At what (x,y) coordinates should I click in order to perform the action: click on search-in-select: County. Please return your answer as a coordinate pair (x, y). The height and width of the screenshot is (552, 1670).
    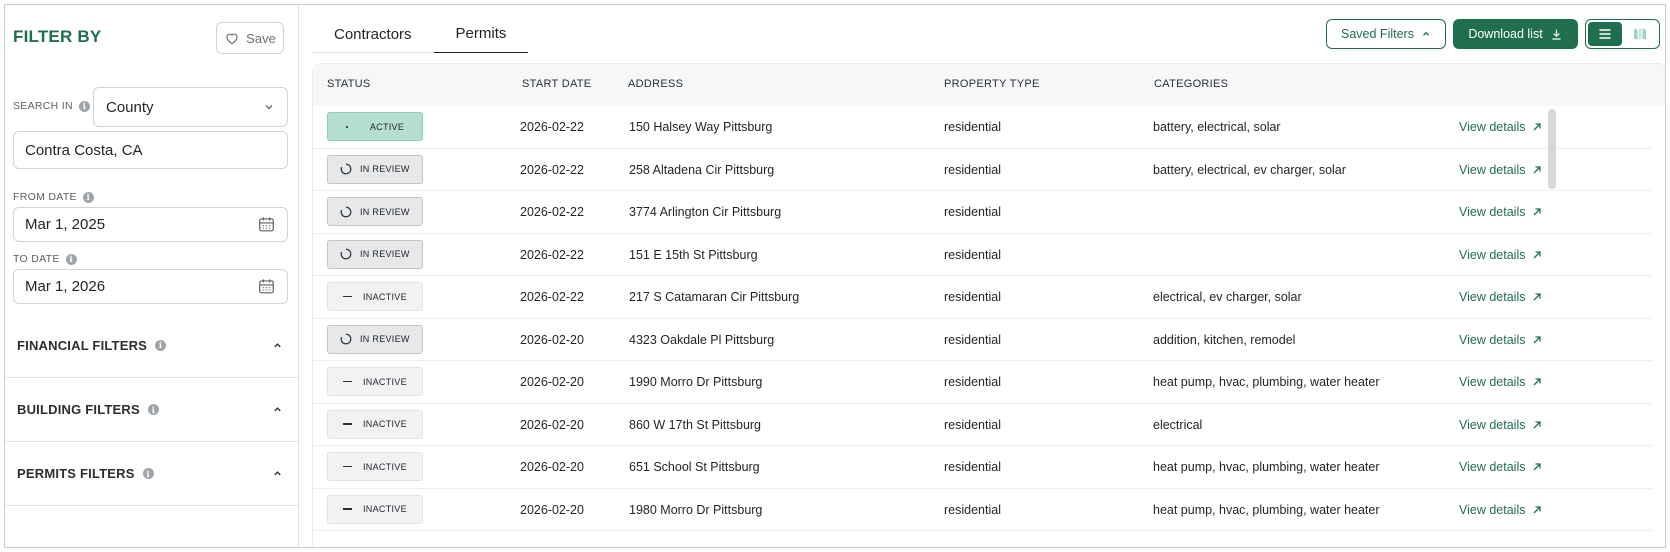
    Looking at the image, I should click on (190, 107).